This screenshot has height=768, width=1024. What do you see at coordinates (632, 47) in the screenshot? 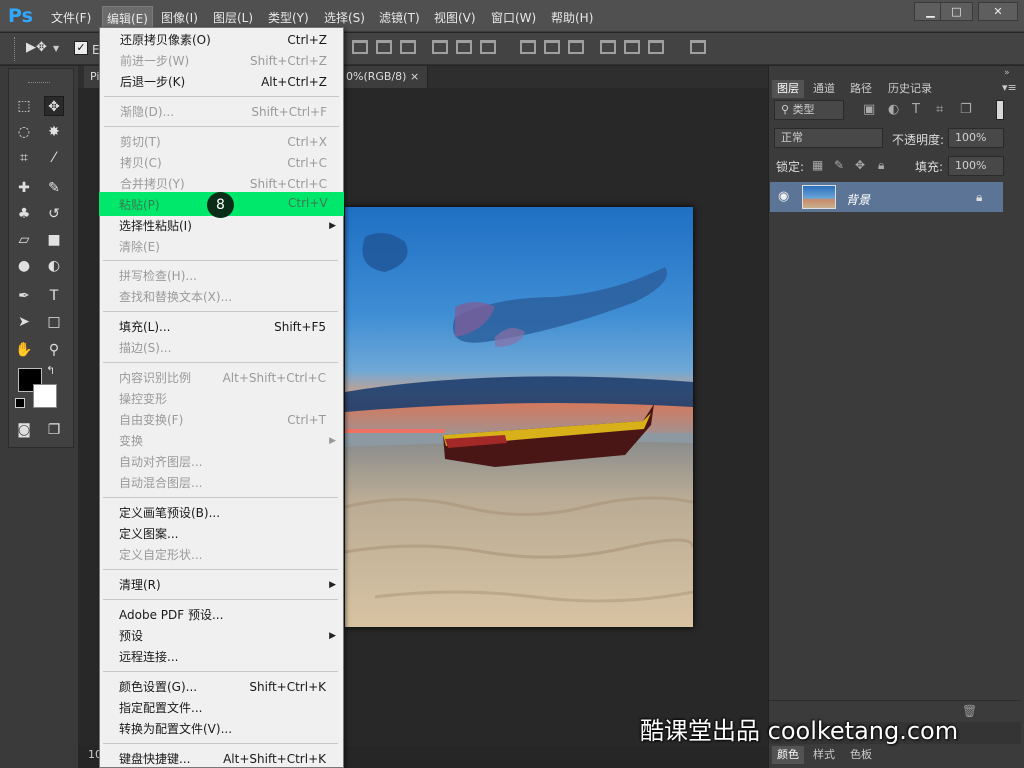
I see `distribute-hcenter-icon` at bounding box center [632, 47].